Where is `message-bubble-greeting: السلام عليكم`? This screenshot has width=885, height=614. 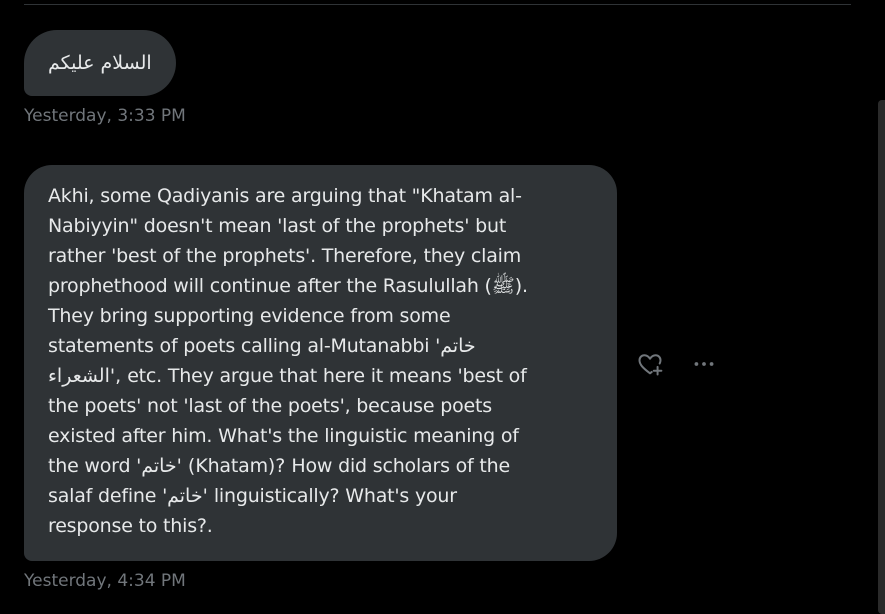
message-bubble-greeting: السلام عليكم is located at coordinates (100, 63).